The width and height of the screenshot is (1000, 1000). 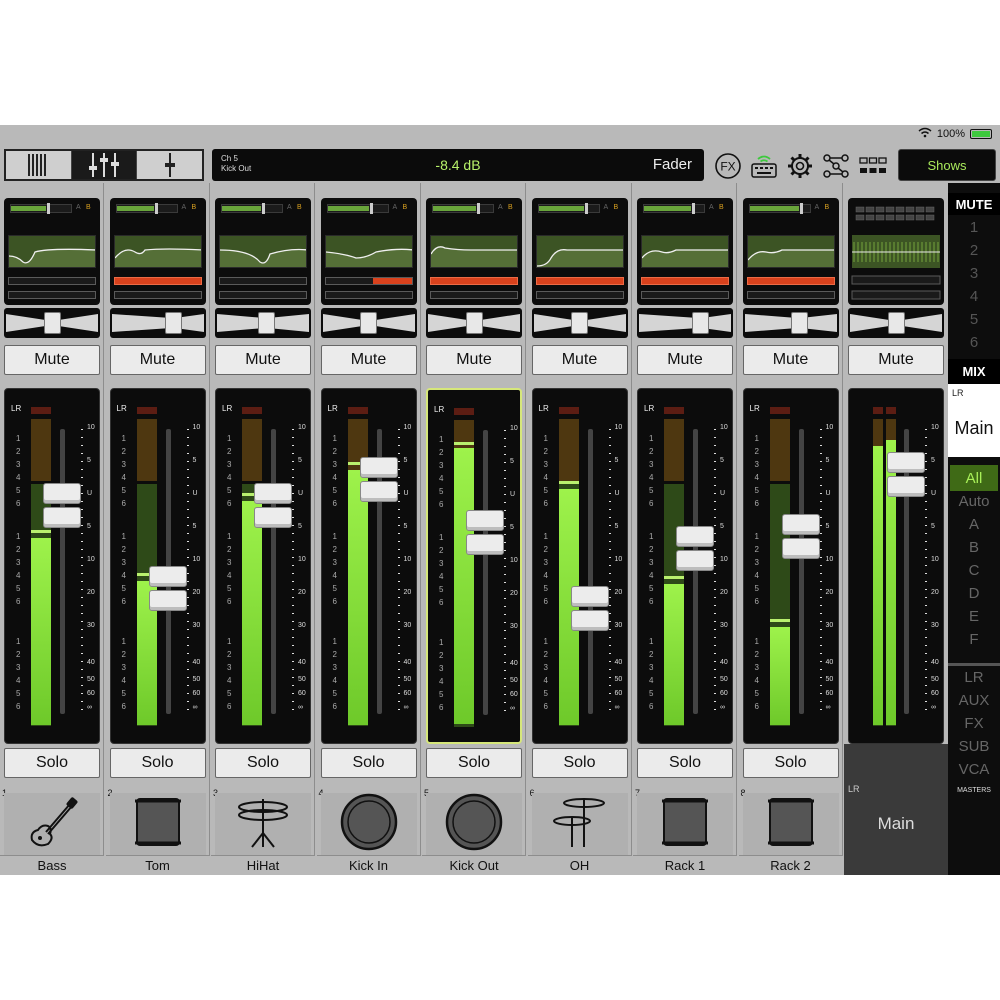 What do you see at coordinates (974, 501) in the screenshot?
I see `view-auto: Auto` at bounding box center [974, 501].